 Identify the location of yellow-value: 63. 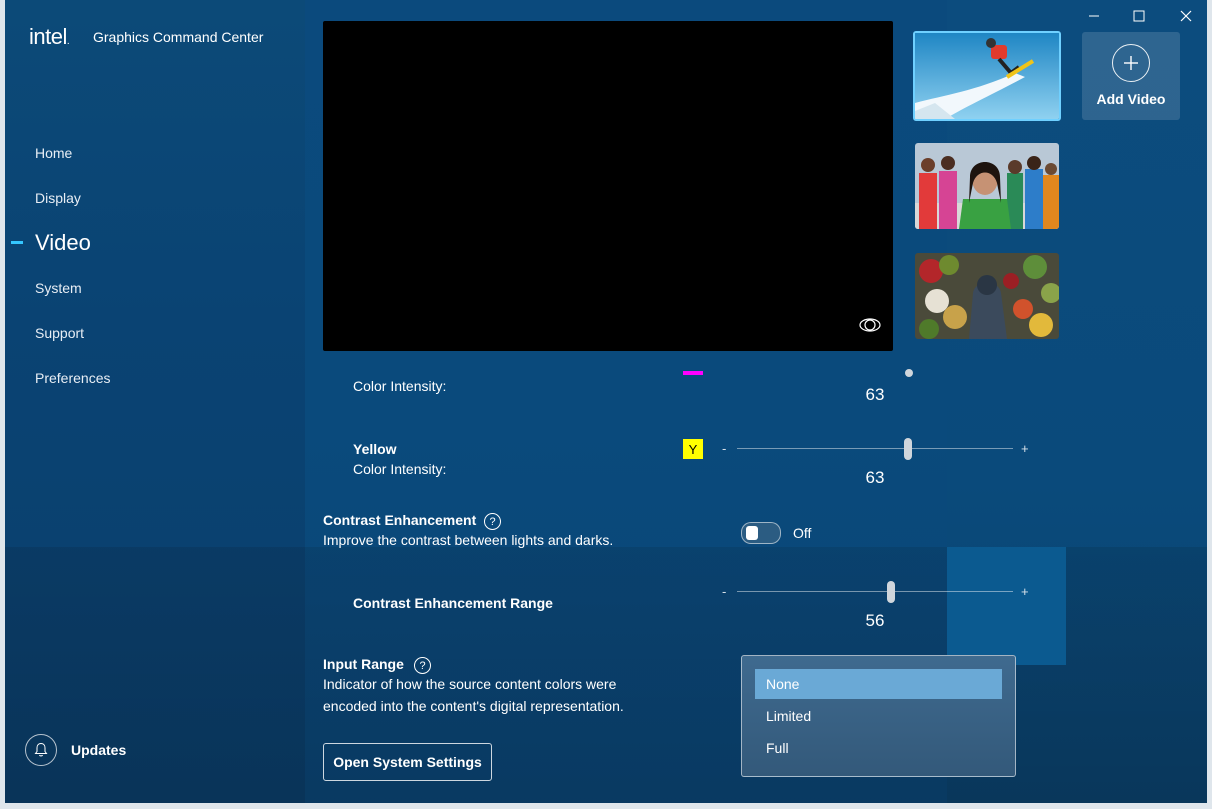
(875, 477).